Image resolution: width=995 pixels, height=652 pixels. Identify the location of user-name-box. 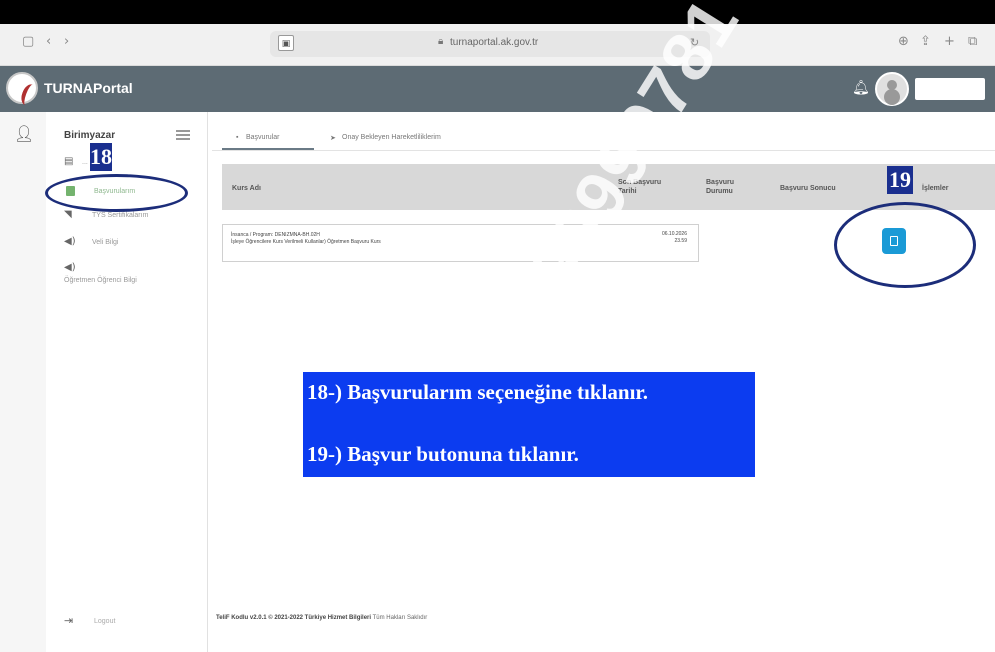
(950, 89).